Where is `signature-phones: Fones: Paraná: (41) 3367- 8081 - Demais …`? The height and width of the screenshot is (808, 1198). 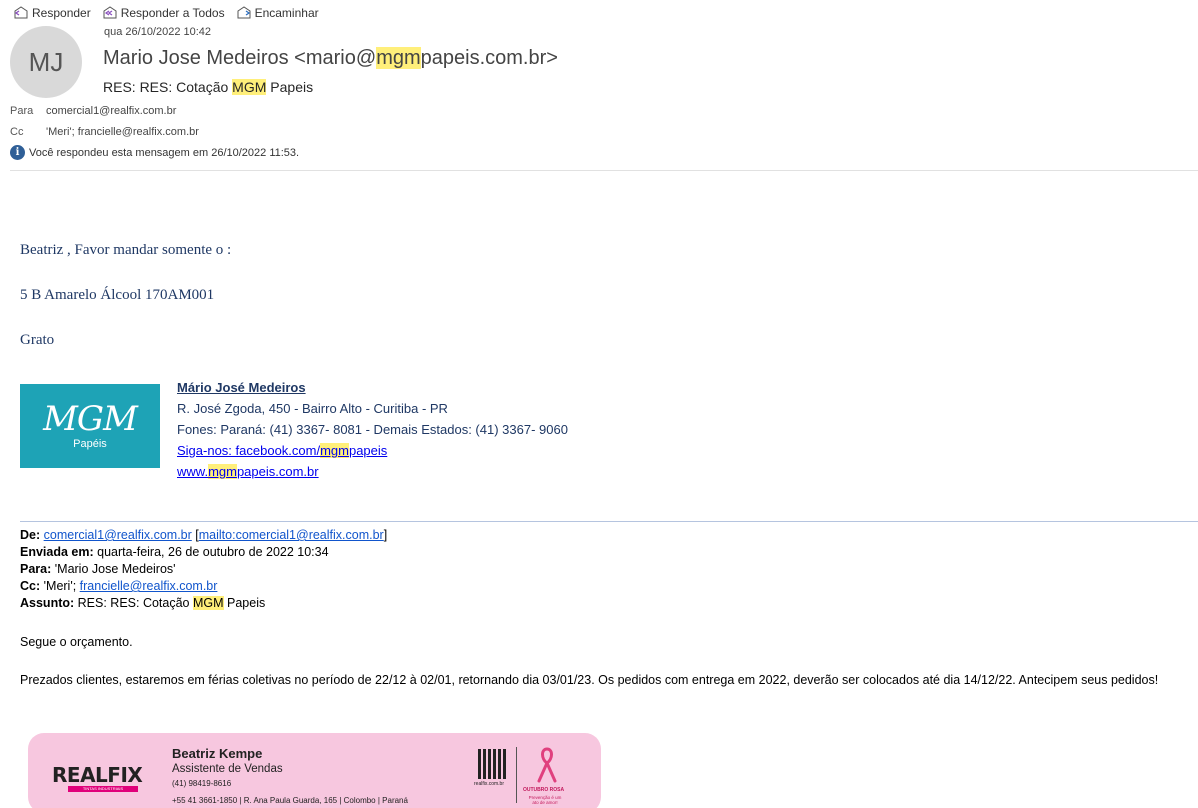
signature-phones: Fones: Paraná: (41) 3367- 8081 - Demais … is located at coordinates (372, 429).